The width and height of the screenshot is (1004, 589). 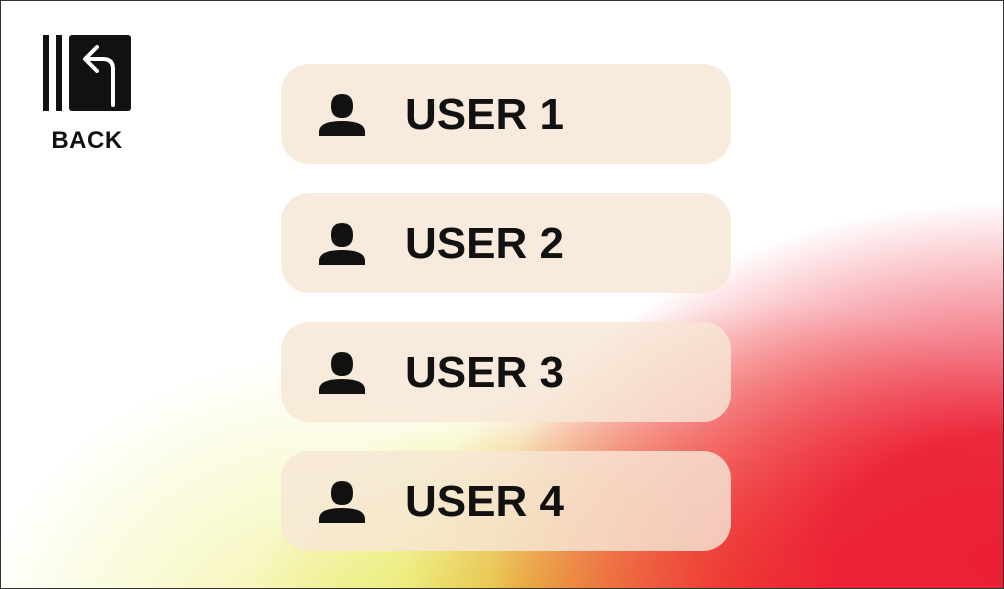 I want to click on user-label: USER 4, so click(x=484, y=501).